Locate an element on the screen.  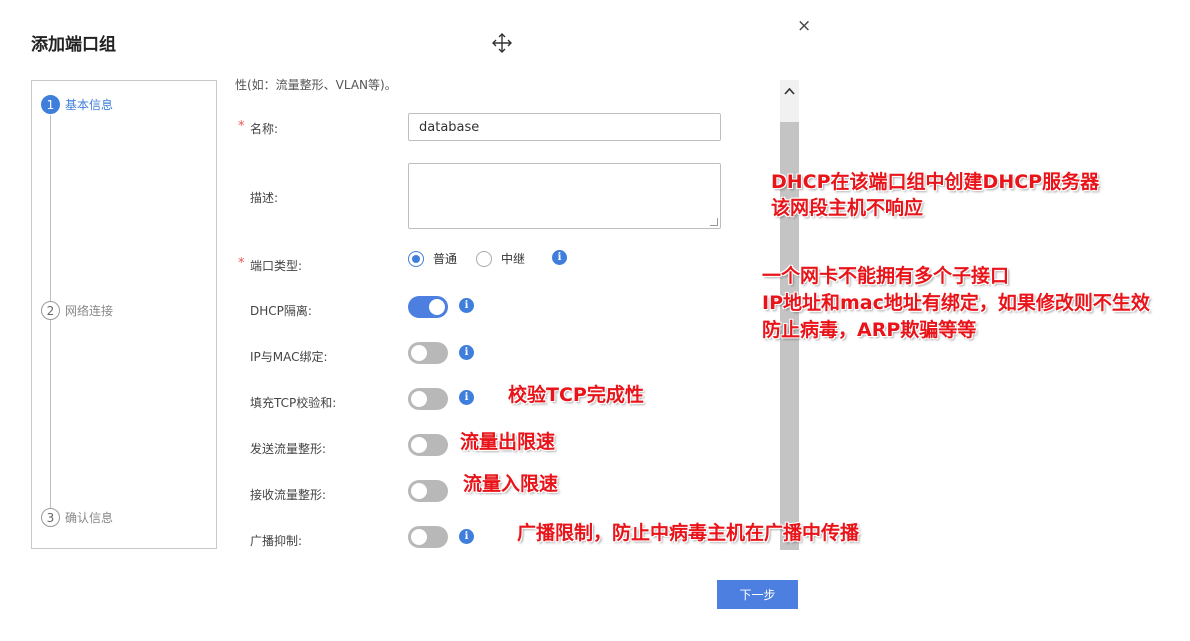
step-number: 1 is located at coordinates (50, 104).